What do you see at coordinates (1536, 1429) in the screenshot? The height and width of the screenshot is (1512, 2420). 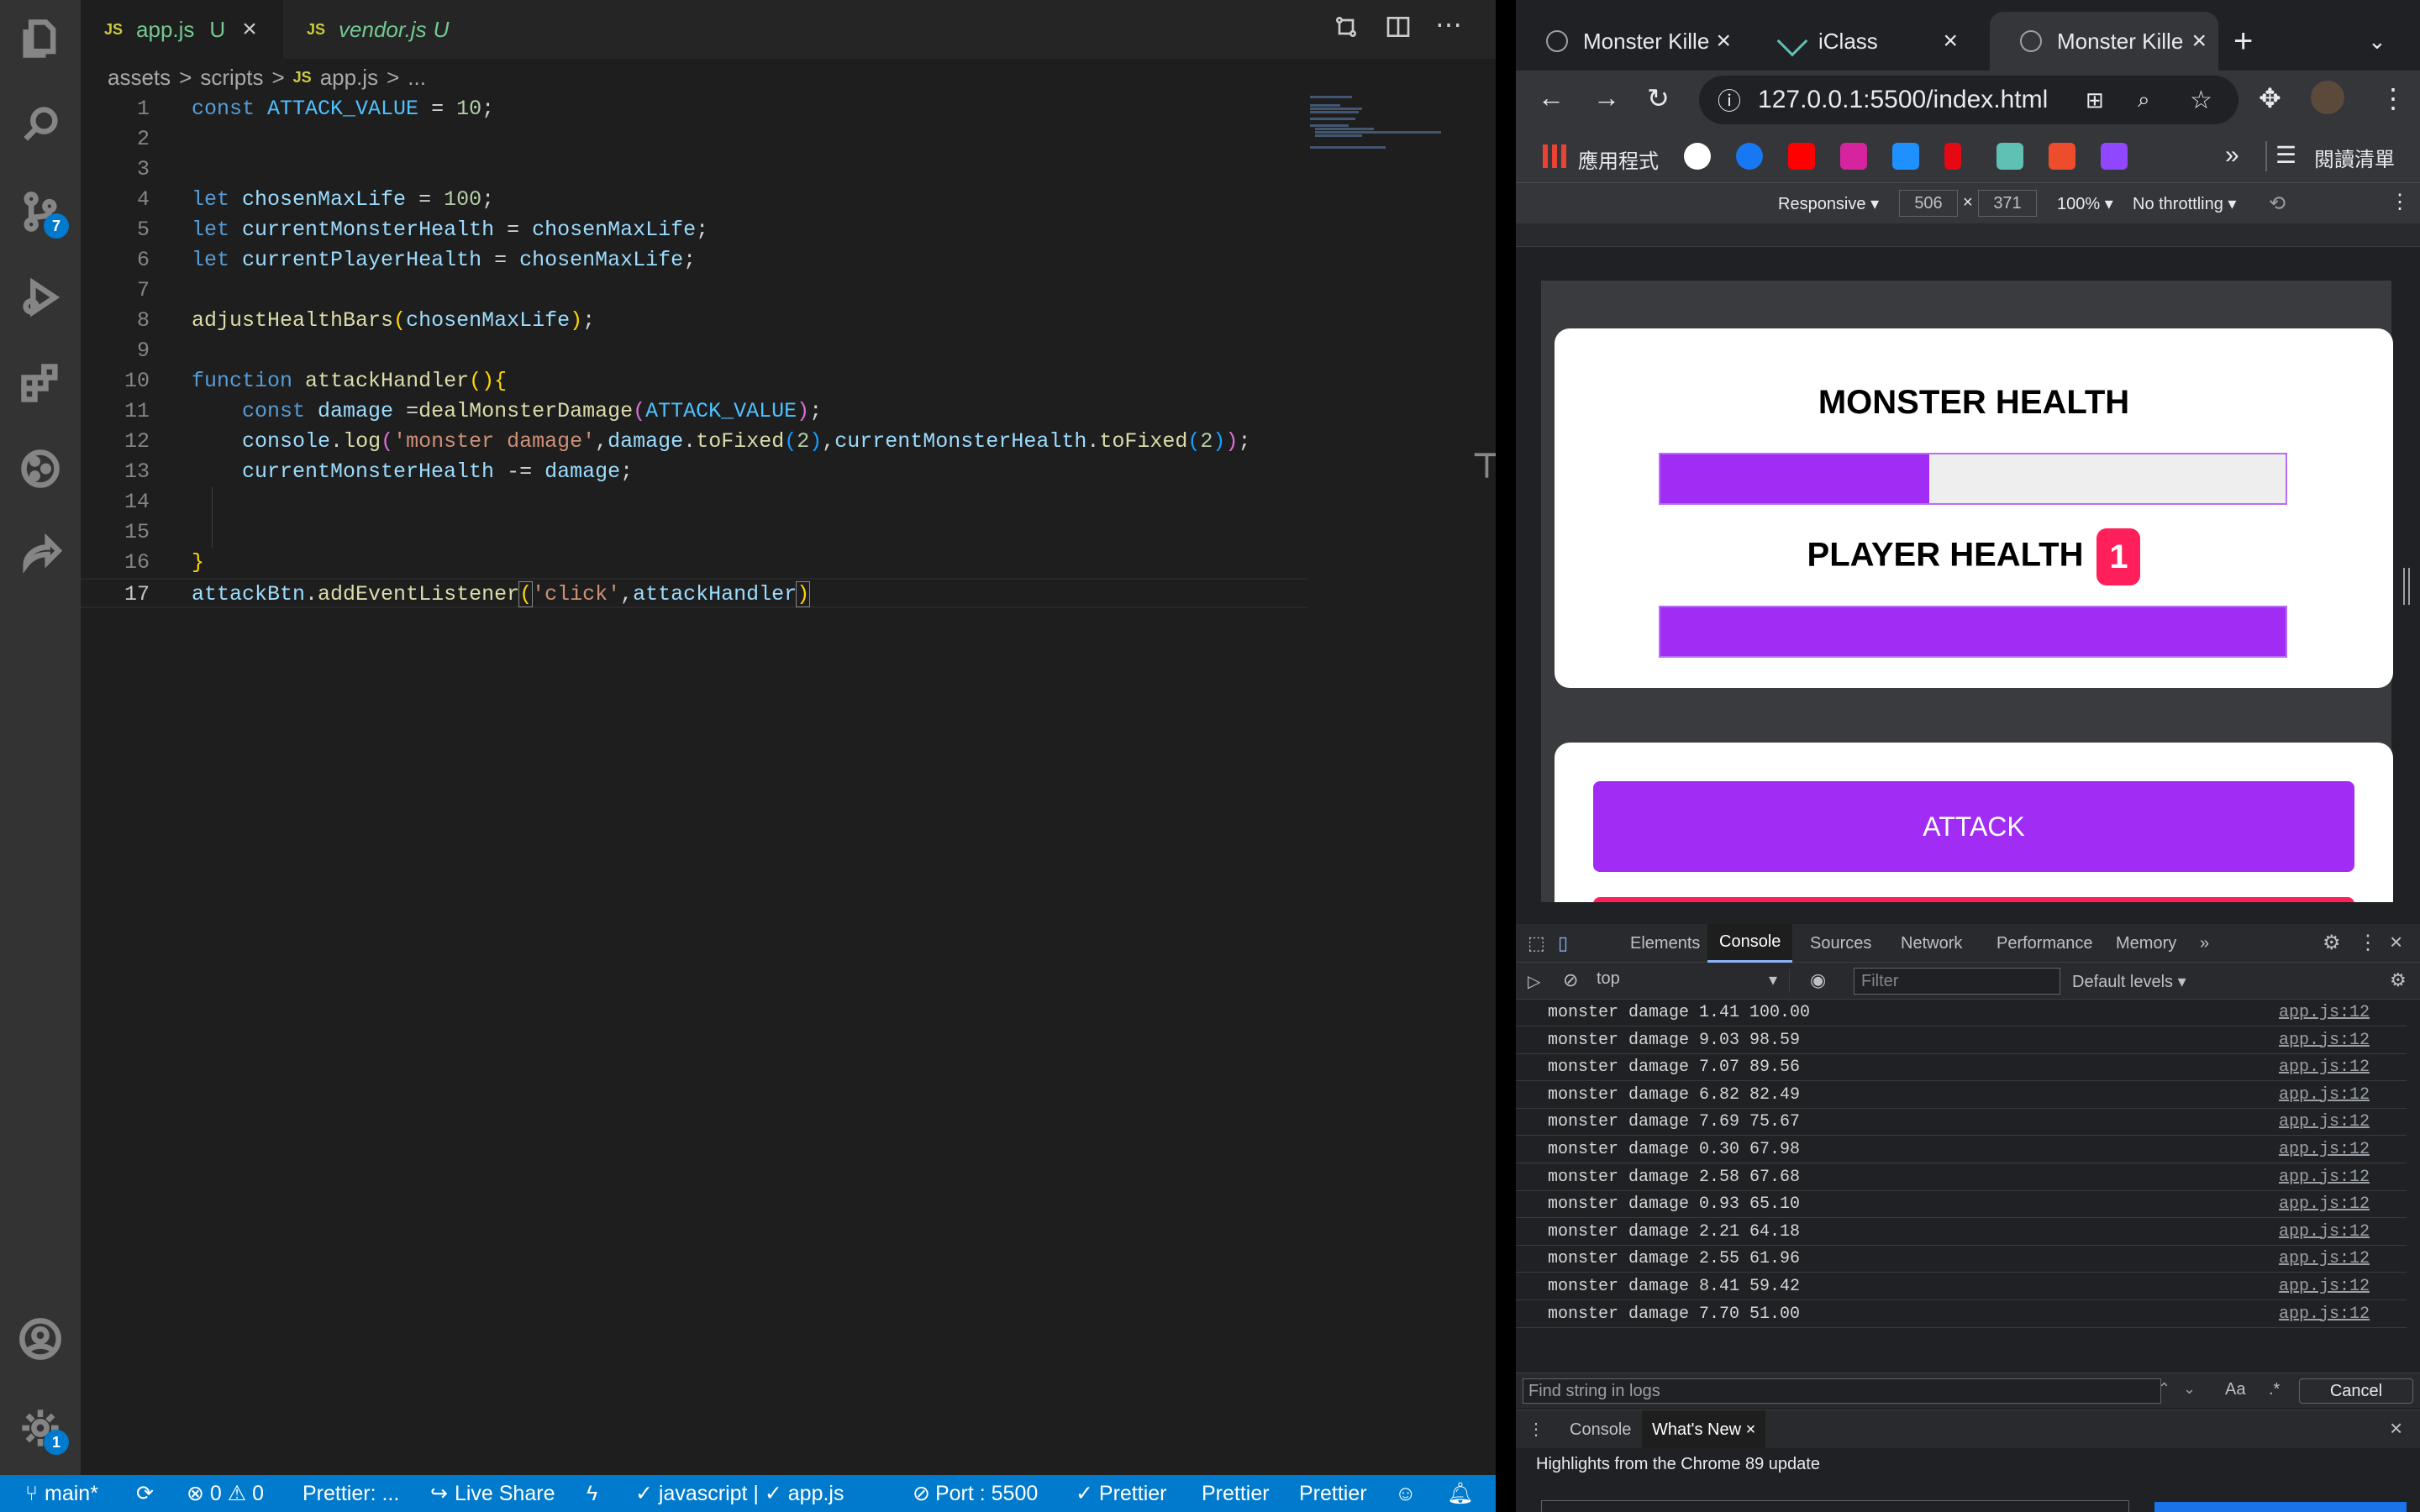 I see `drawer-menu-icon: ⋮` at bounding box center [1536, 1429].